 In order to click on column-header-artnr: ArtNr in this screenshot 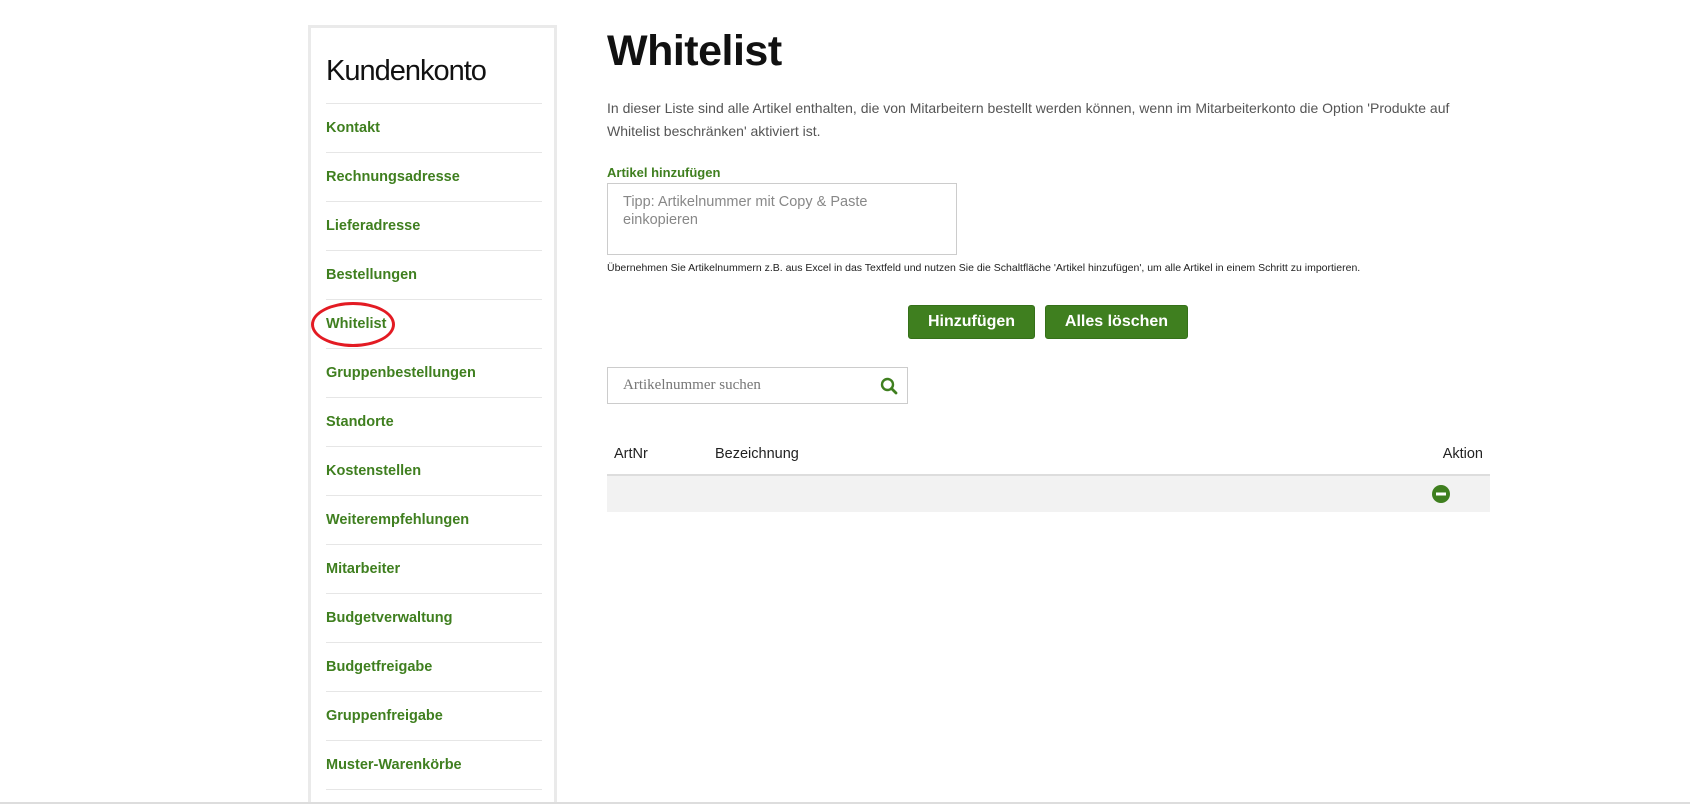, I will do `click(631, 454)`.